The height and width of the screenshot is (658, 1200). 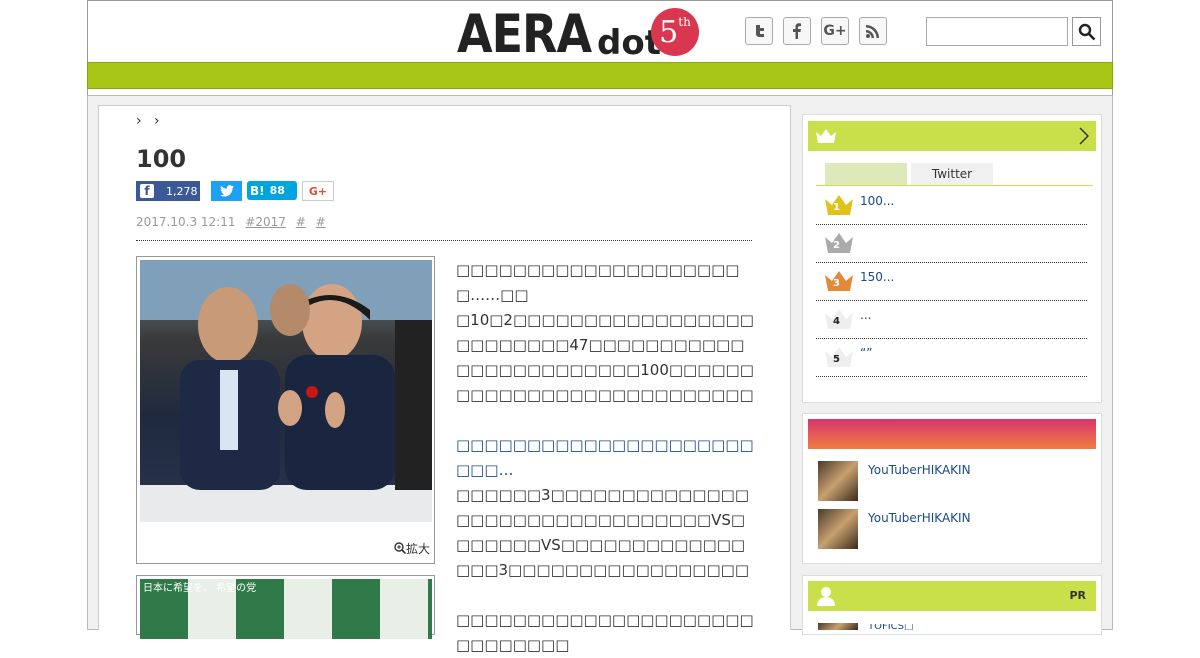 I want to click on person-icon, so click(x=826, y=596).